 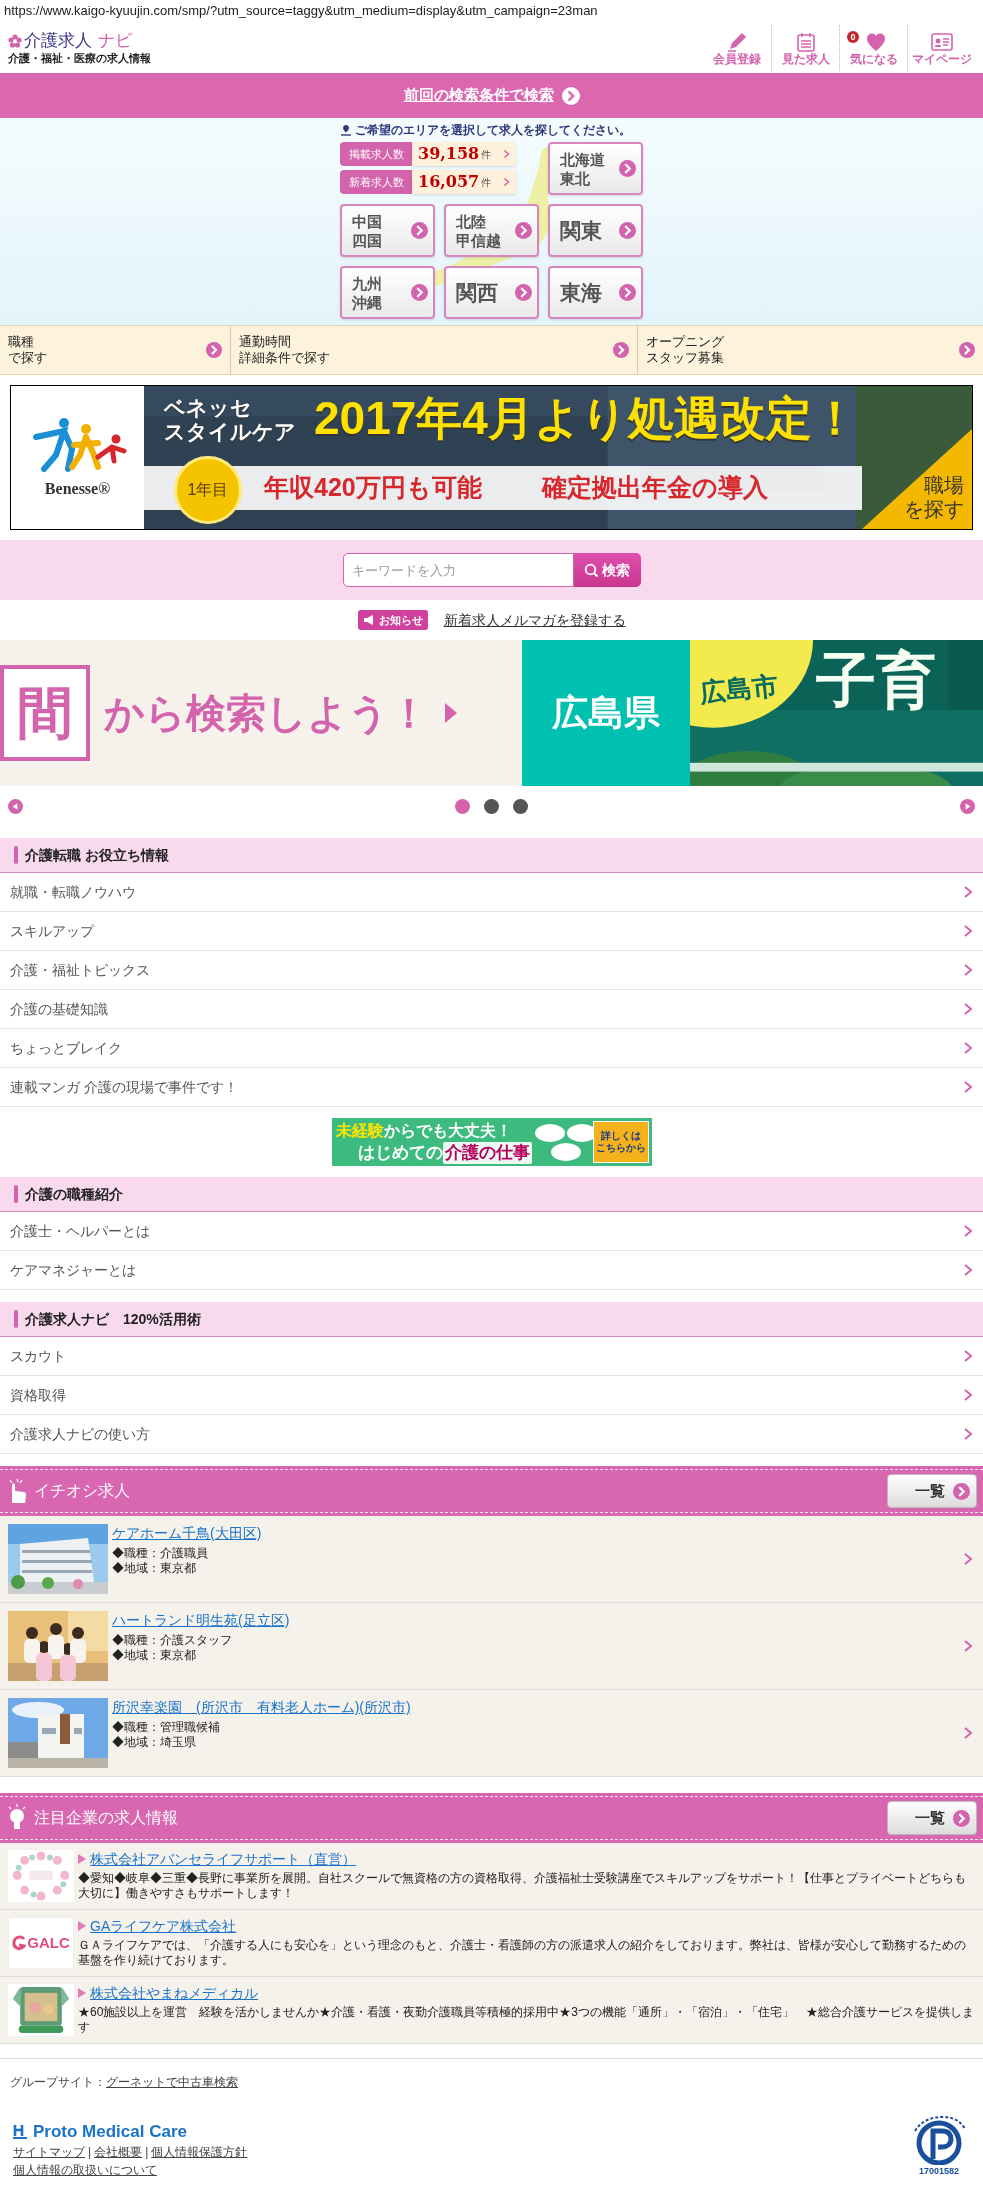 I want to click on banner-text: ベネッセ スタイルケア, so click(x=230, y=420).